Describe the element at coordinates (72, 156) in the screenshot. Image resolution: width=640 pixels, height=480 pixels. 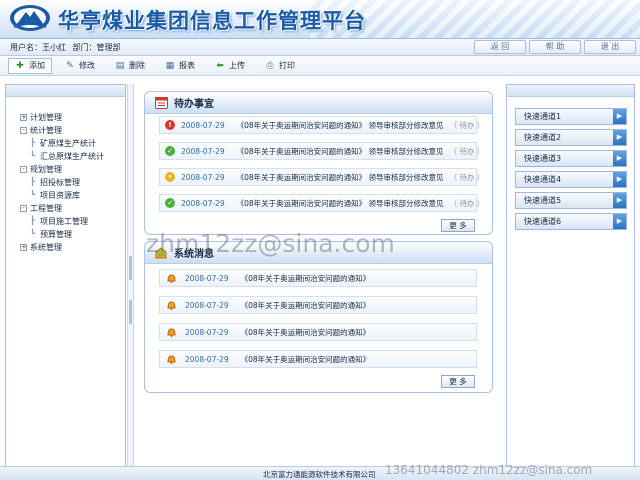
I see `tree-item-summary-coal-stats: ┗ 汇总原煤生产统计` at that location.